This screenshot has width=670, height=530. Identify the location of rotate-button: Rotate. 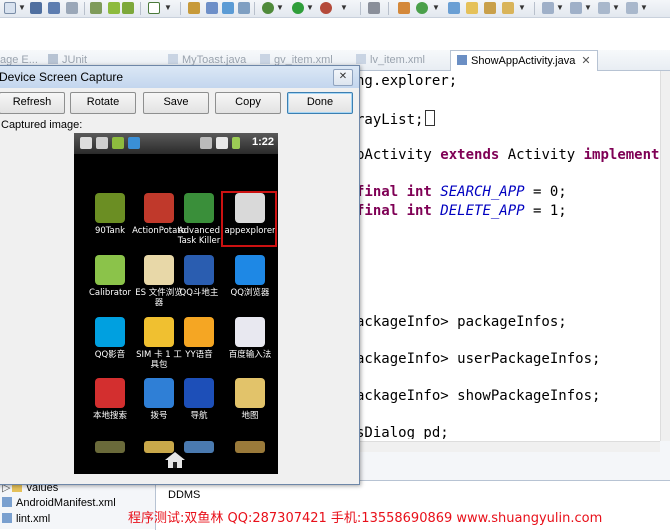
(103, 103).